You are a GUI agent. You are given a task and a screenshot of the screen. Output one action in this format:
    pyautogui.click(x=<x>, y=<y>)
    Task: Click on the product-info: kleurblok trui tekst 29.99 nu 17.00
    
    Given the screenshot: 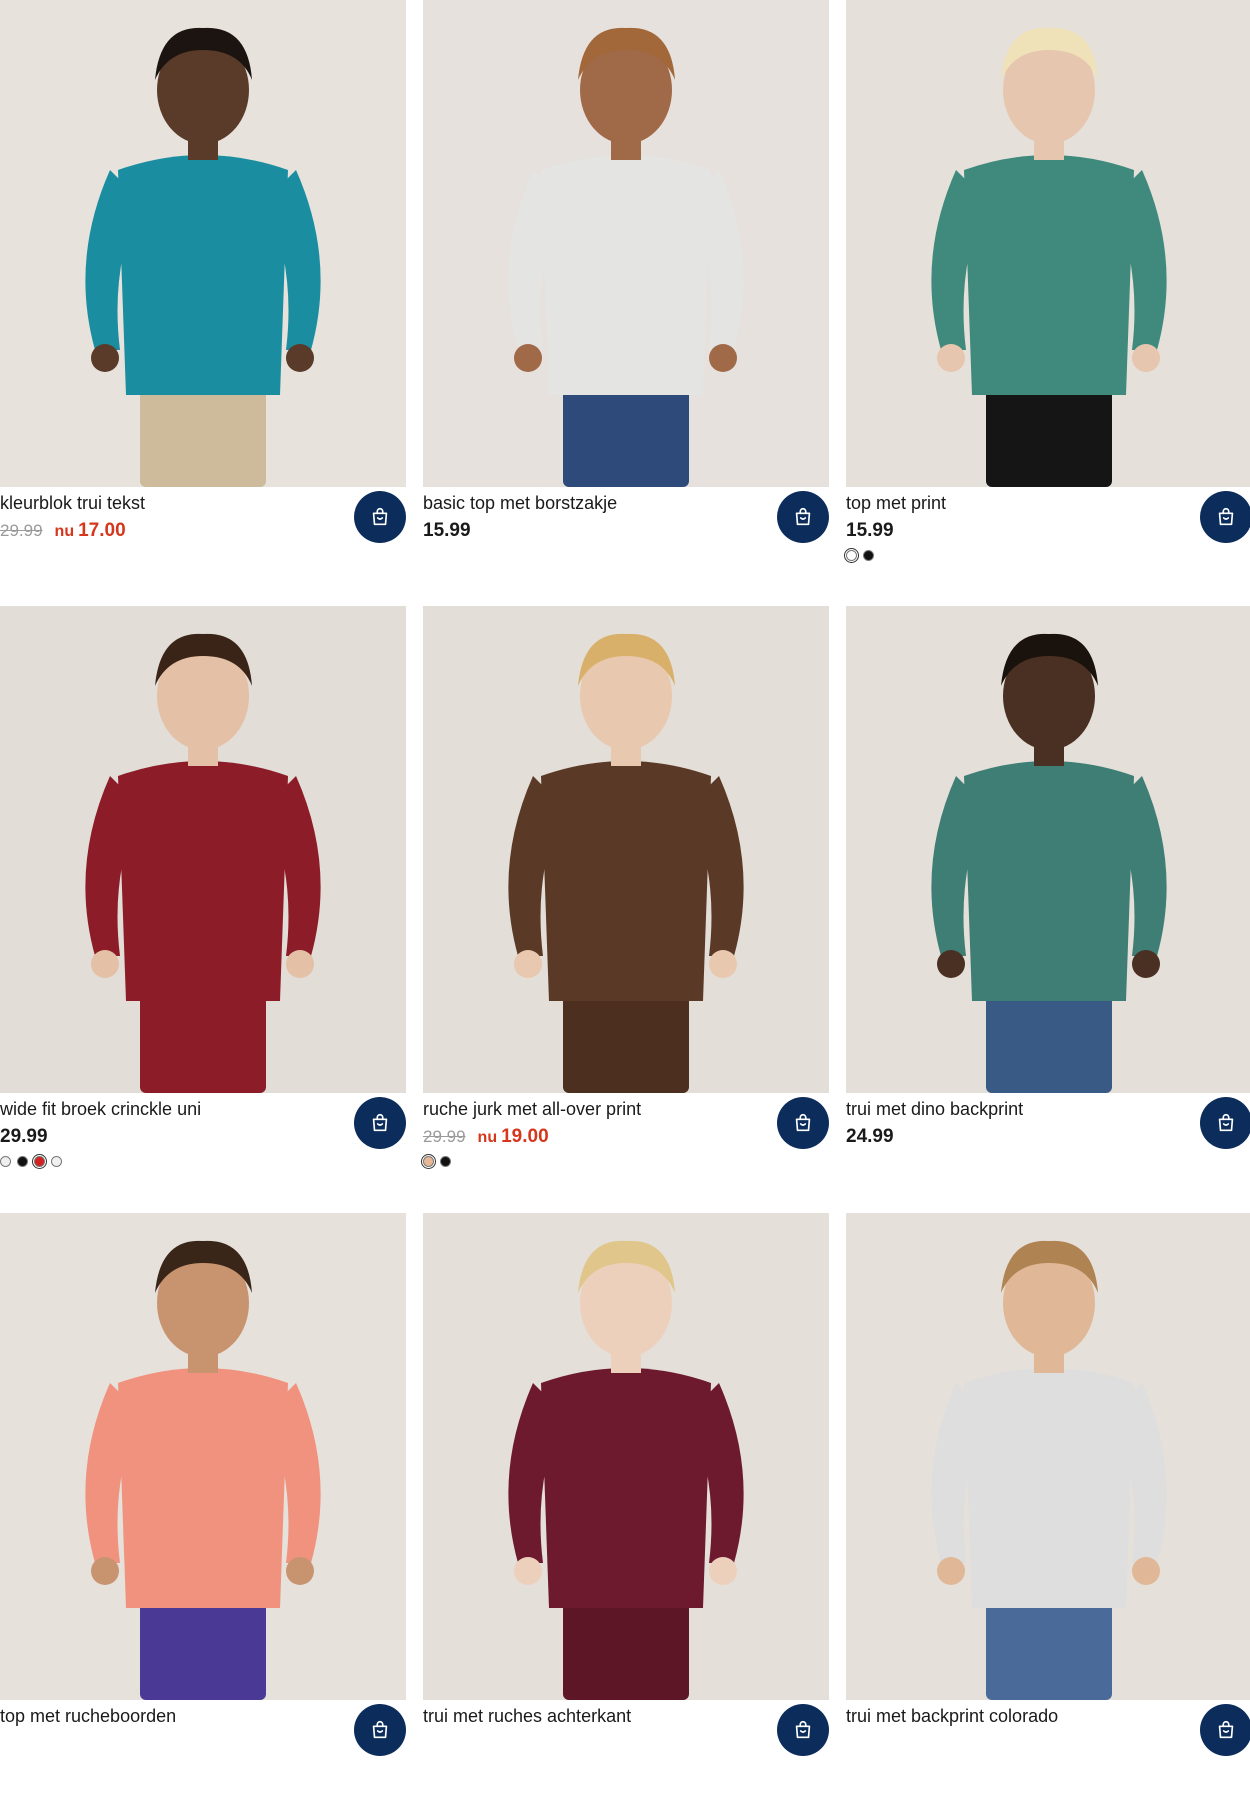 What is the action you would take?
    pyautogui.click(x=203, y=547)
    